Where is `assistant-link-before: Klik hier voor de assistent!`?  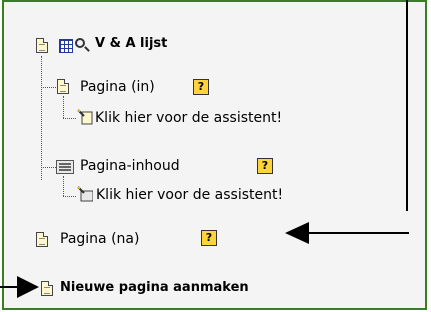
assistant-link-before: Klik hier voor de assistent! is located at coordinates (188, 118).